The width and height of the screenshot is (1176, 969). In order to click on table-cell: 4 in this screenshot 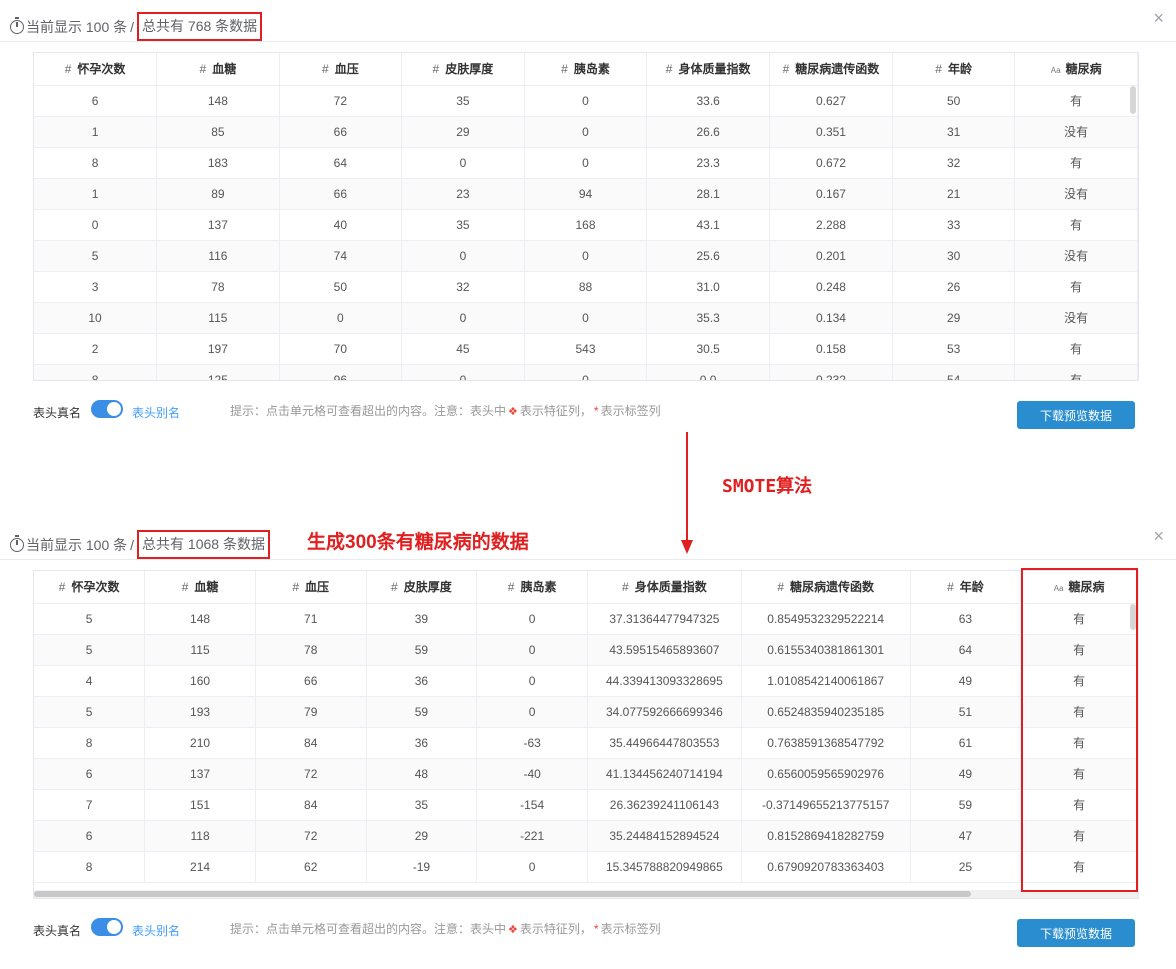, I will do `click(90, 681)`.